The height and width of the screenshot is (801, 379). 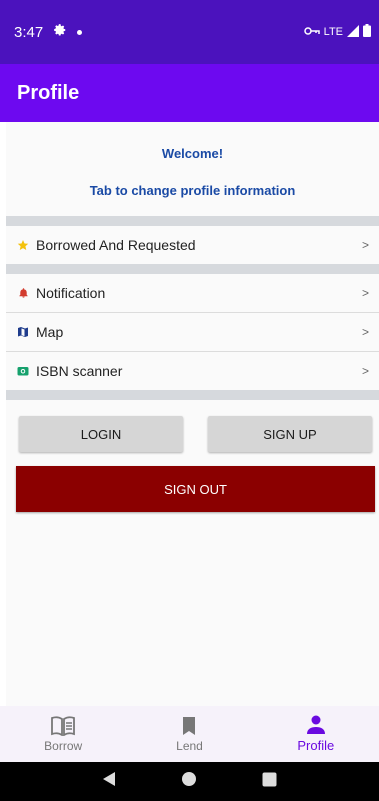 What do you see at coordinates (353, 32) in the screenshot?
I see `signal-icon` at bounding box center [353, 32].